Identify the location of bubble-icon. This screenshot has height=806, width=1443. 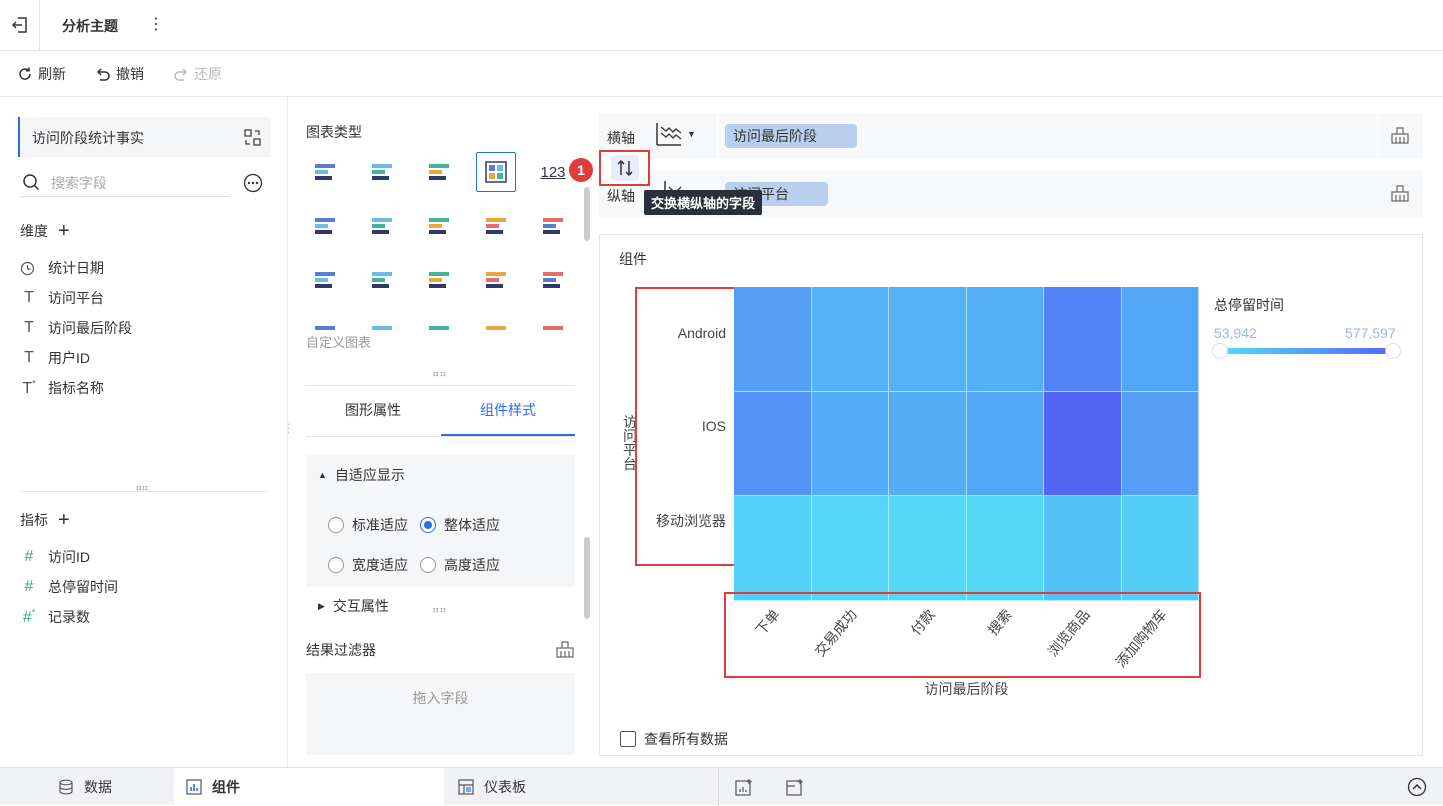
(553, 323).